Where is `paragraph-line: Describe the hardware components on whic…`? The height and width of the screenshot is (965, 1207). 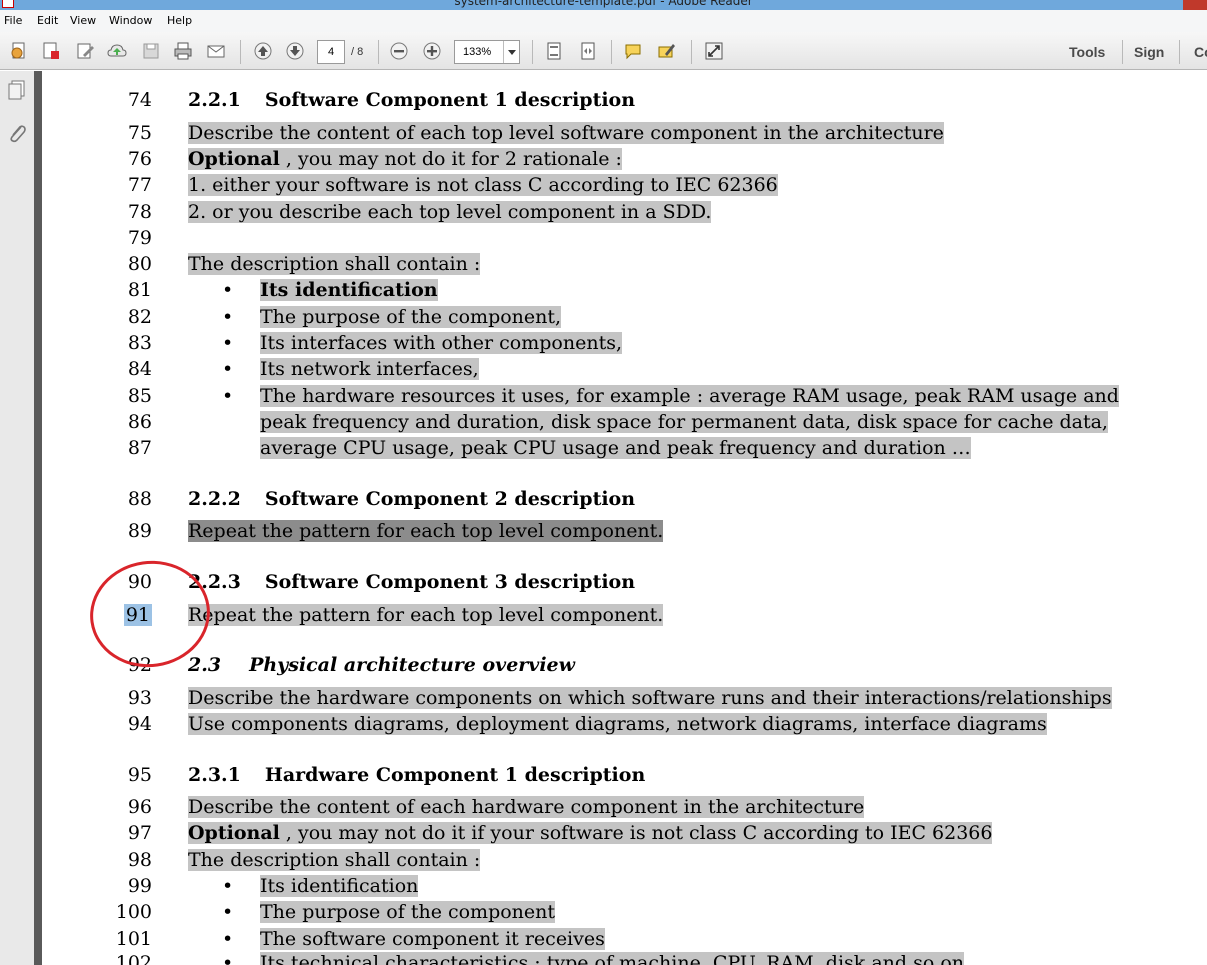 paragraph-line: Describe the hardware components on whic… is located at coordinates (650, 698).